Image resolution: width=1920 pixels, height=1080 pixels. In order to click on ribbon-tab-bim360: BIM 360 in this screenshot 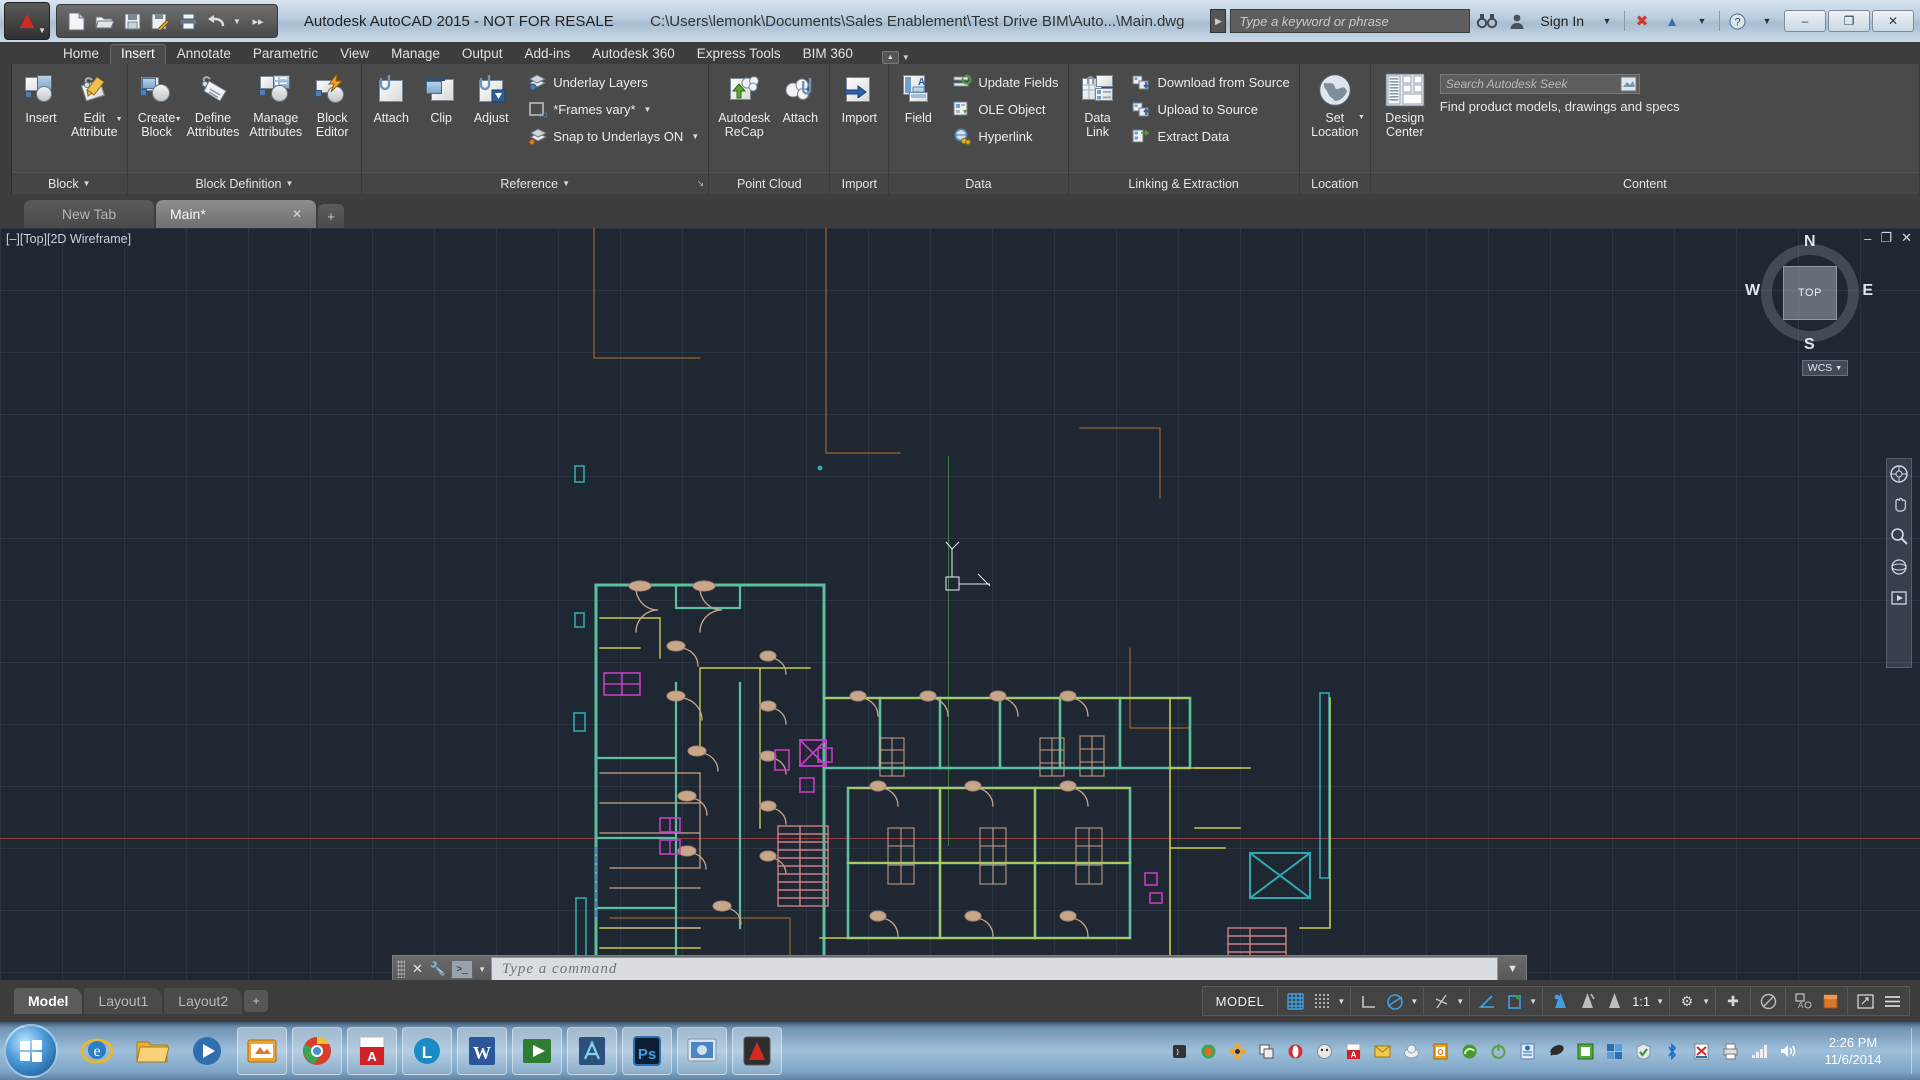, I will do `click(828, 54)`.